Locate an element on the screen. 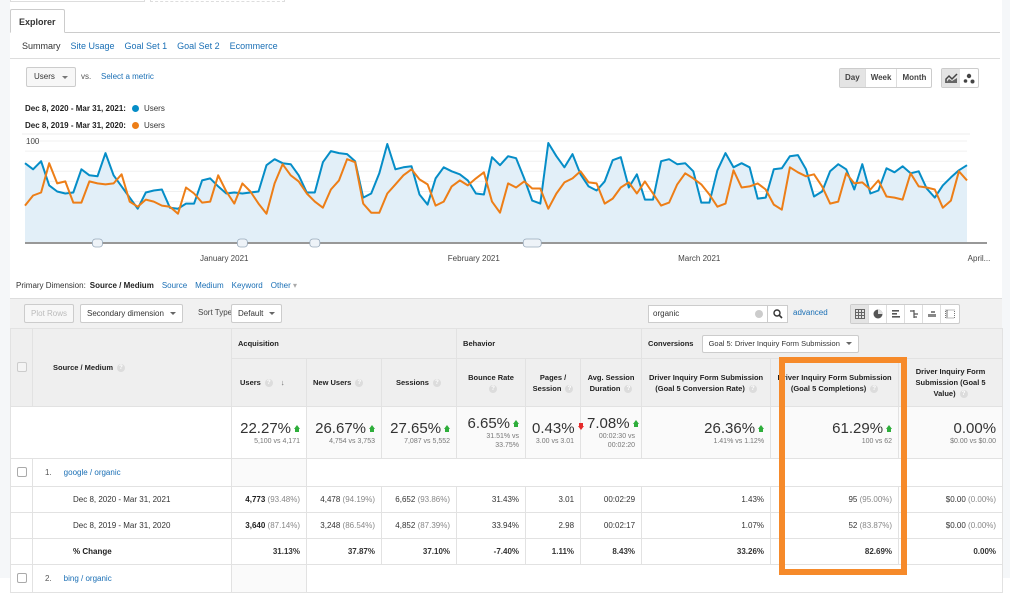 This screenshot has height=593, width=1010. dimension-header: Source / Medium? is located at coordinates (132, 367).